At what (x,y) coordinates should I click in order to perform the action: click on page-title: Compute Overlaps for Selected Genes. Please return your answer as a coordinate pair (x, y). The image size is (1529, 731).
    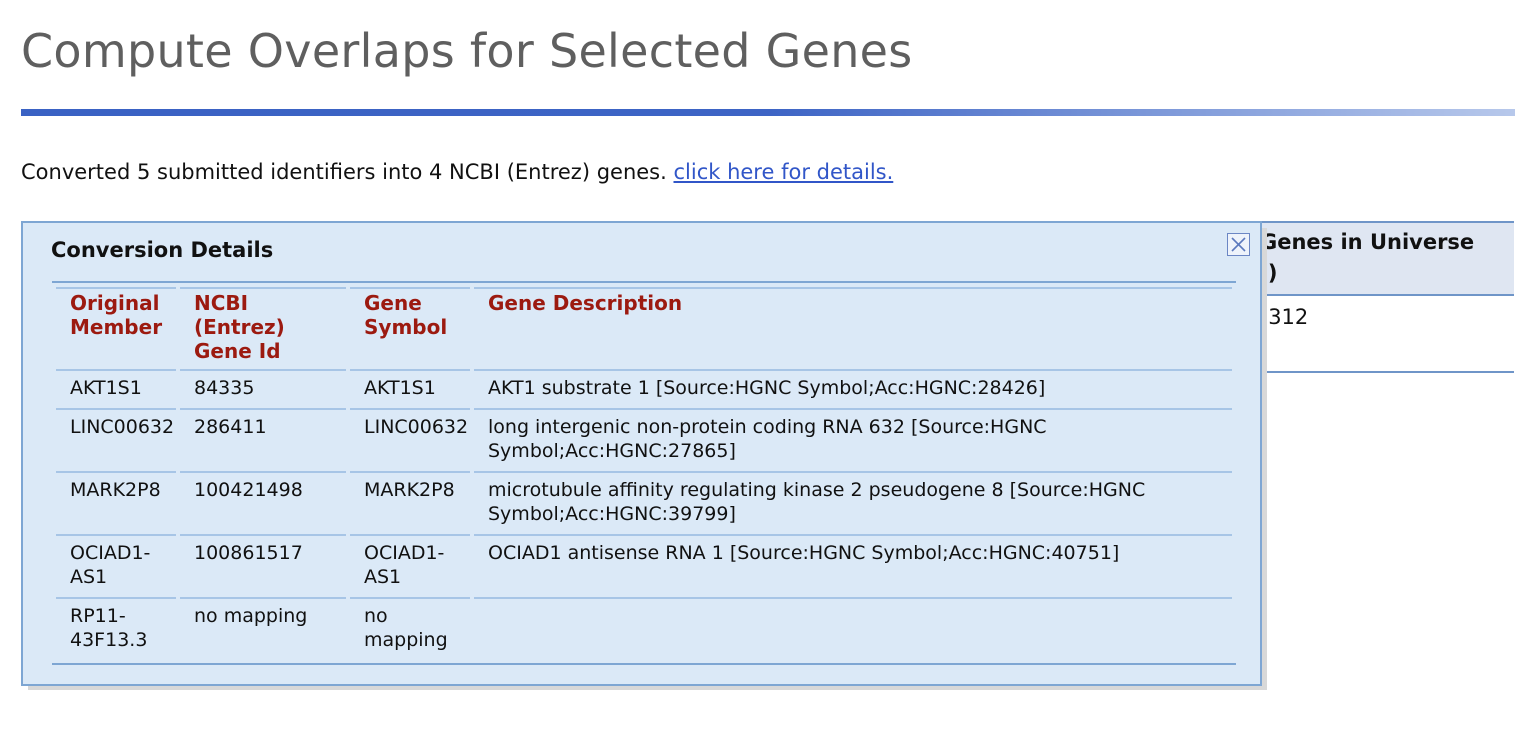
    Looking at the image, I should click on (467, 51).